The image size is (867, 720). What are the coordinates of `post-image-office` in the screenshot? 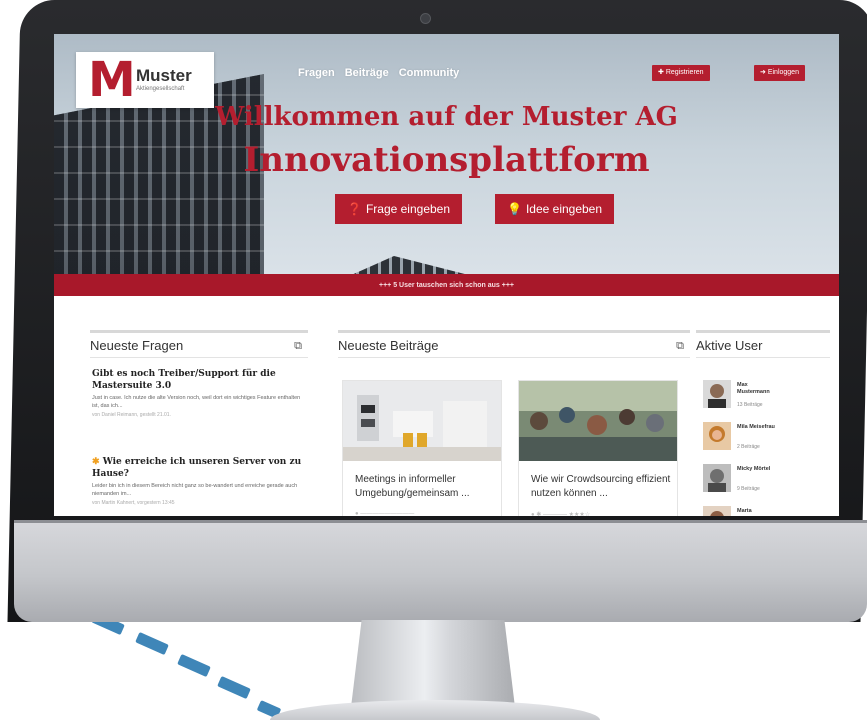 It's located at (422, 421).